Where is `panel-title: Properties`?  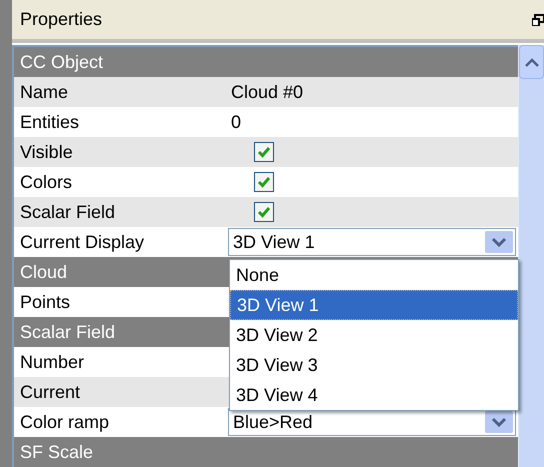
panel-title: Properties is located at coordinates (61, 19).